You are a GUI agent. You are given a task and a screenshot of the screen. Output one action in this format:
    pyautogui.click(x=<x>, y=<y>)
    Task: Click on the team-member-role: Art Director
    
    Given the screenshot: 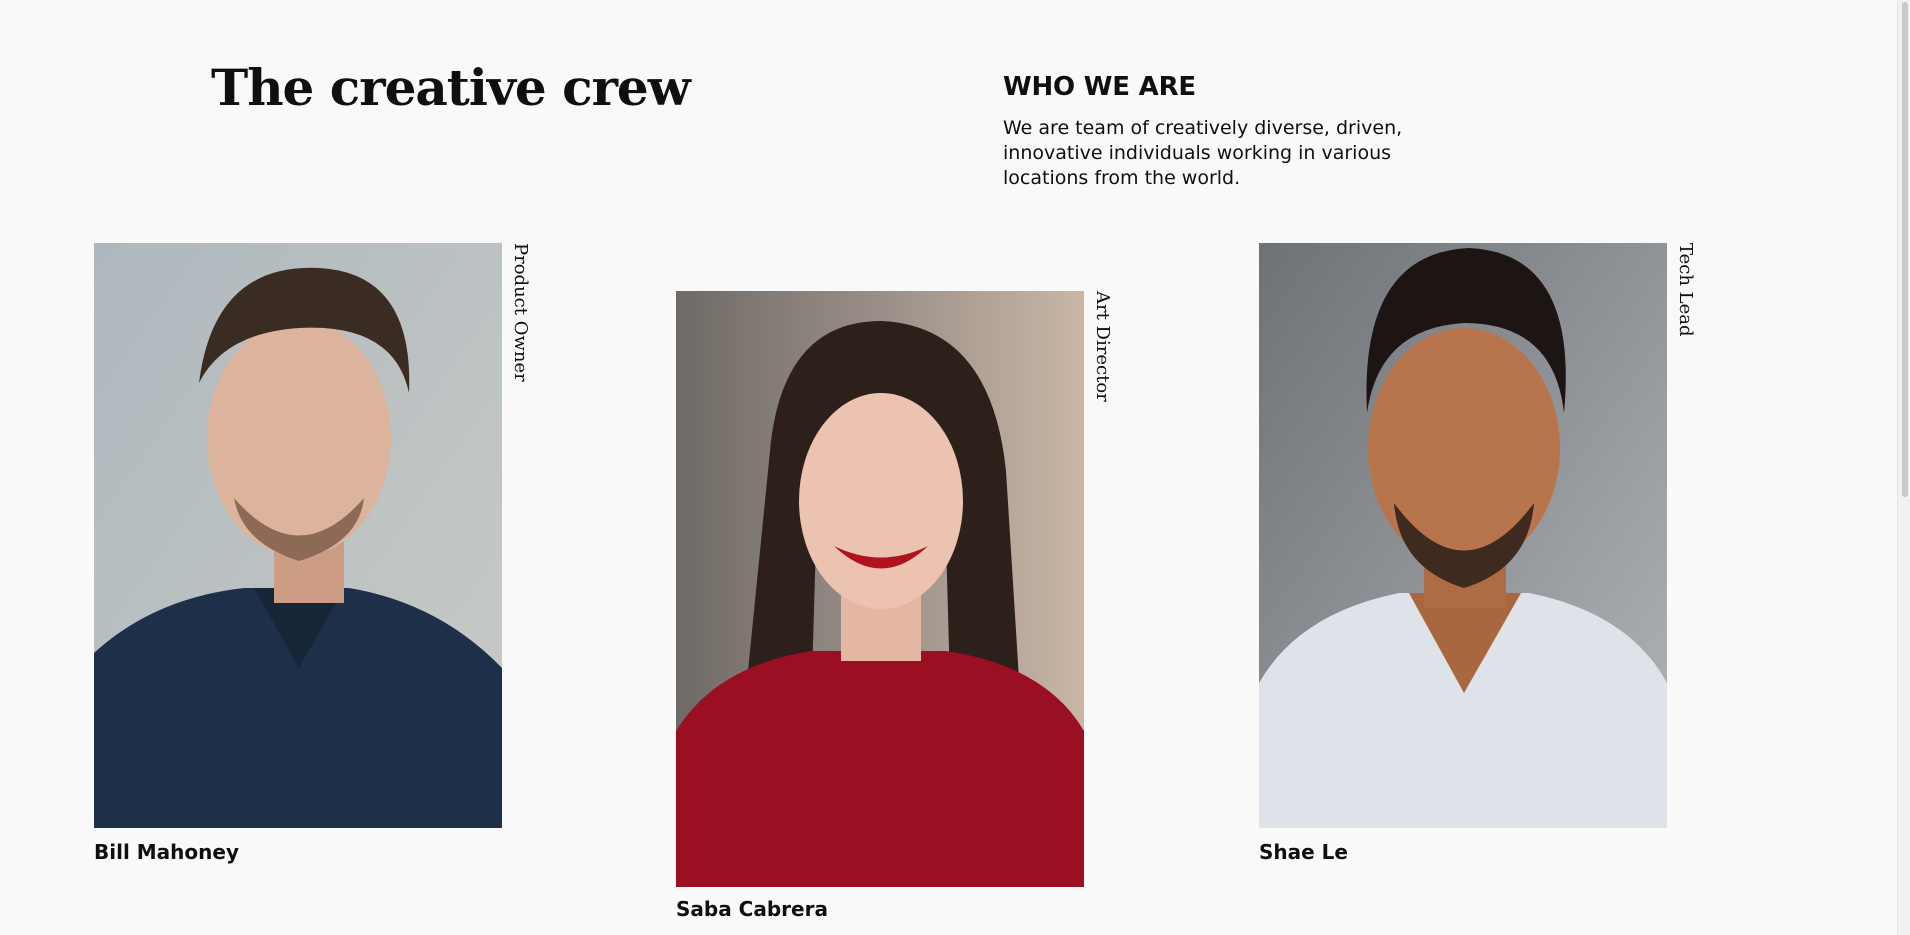 What is the action you would take?
    pyautogui.click(x=1102, y=346)
    